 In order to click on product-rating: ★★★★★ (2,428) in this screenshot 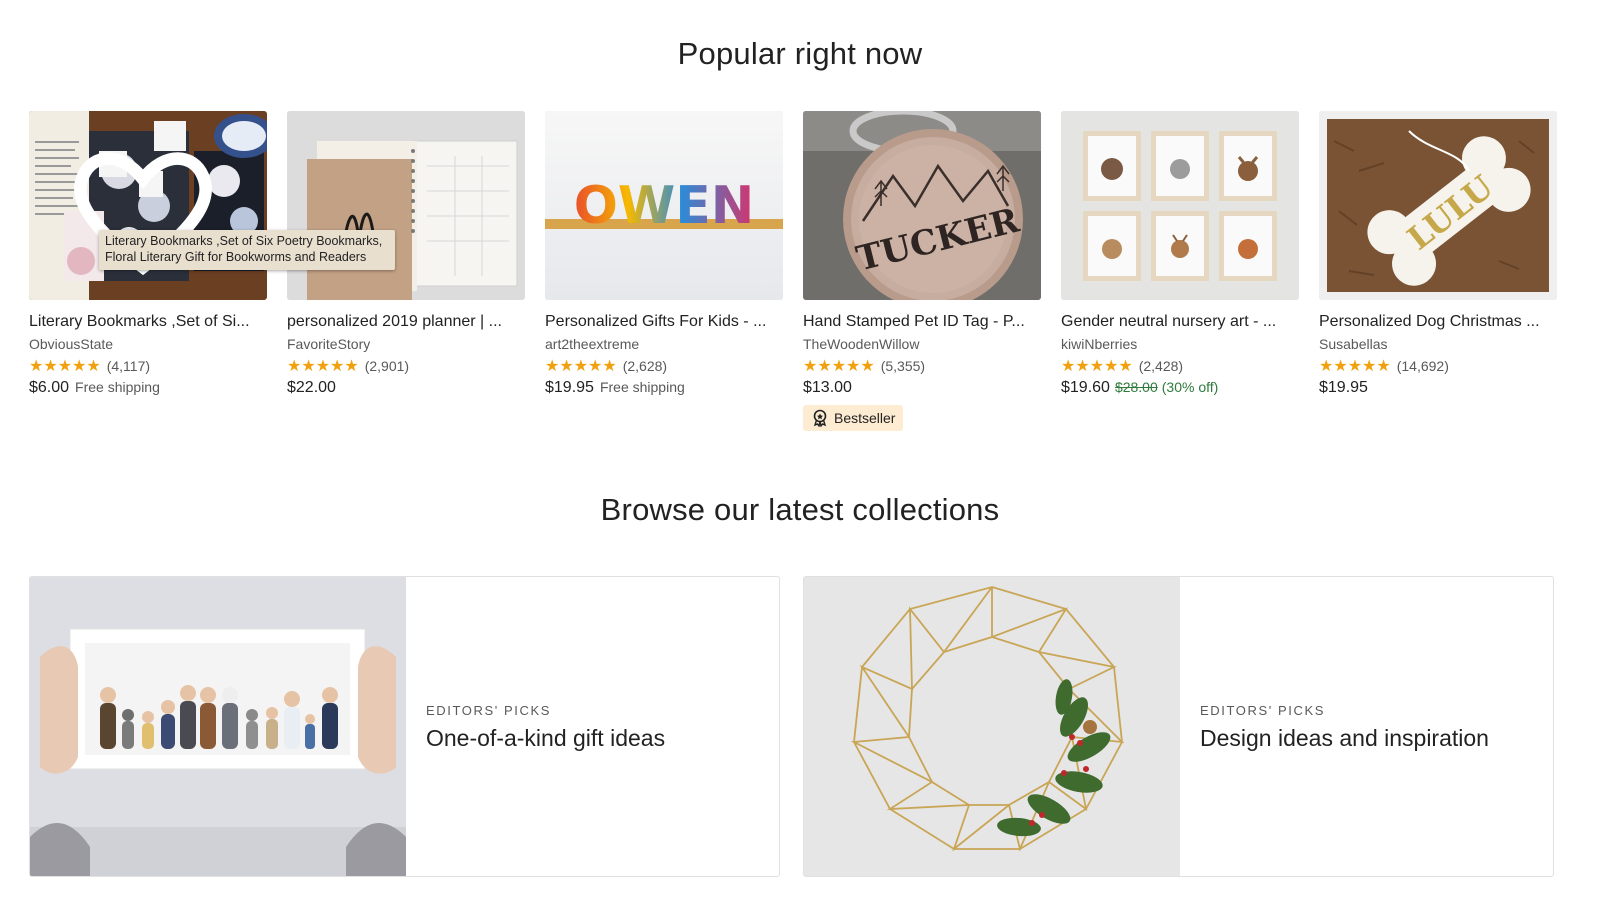, I will do `click(1180, 366)`.